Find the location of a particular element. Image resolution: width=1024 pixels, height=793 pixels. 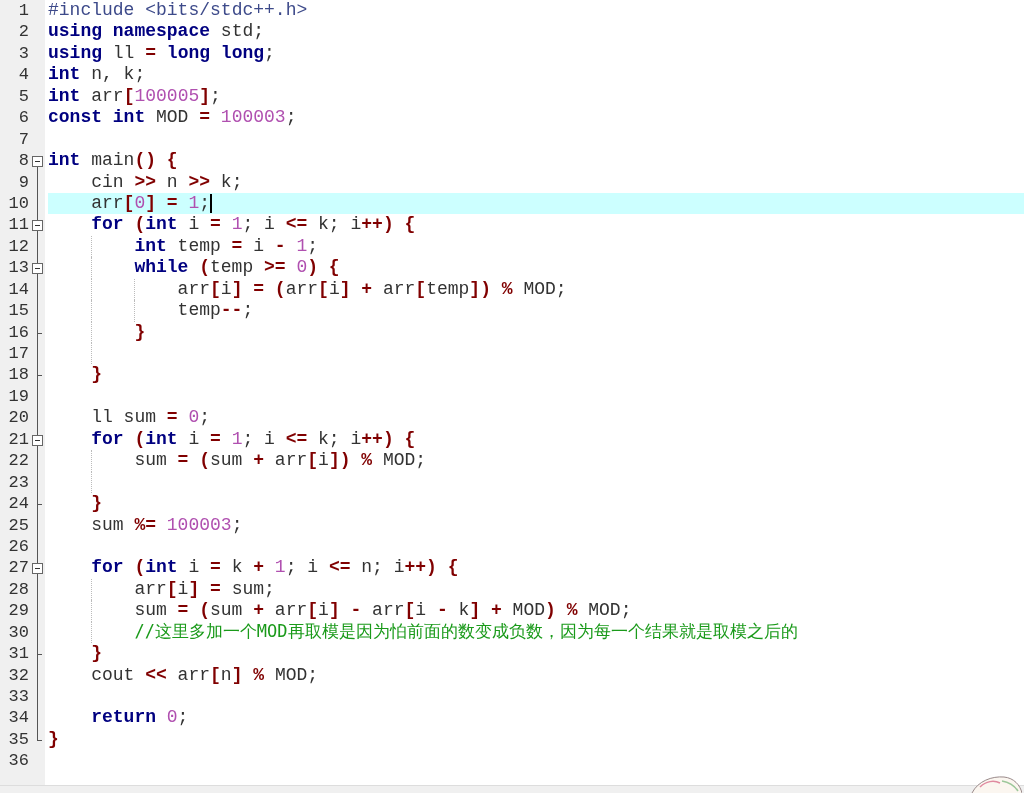

line-number: 3 is located at coordinates (23, 53).